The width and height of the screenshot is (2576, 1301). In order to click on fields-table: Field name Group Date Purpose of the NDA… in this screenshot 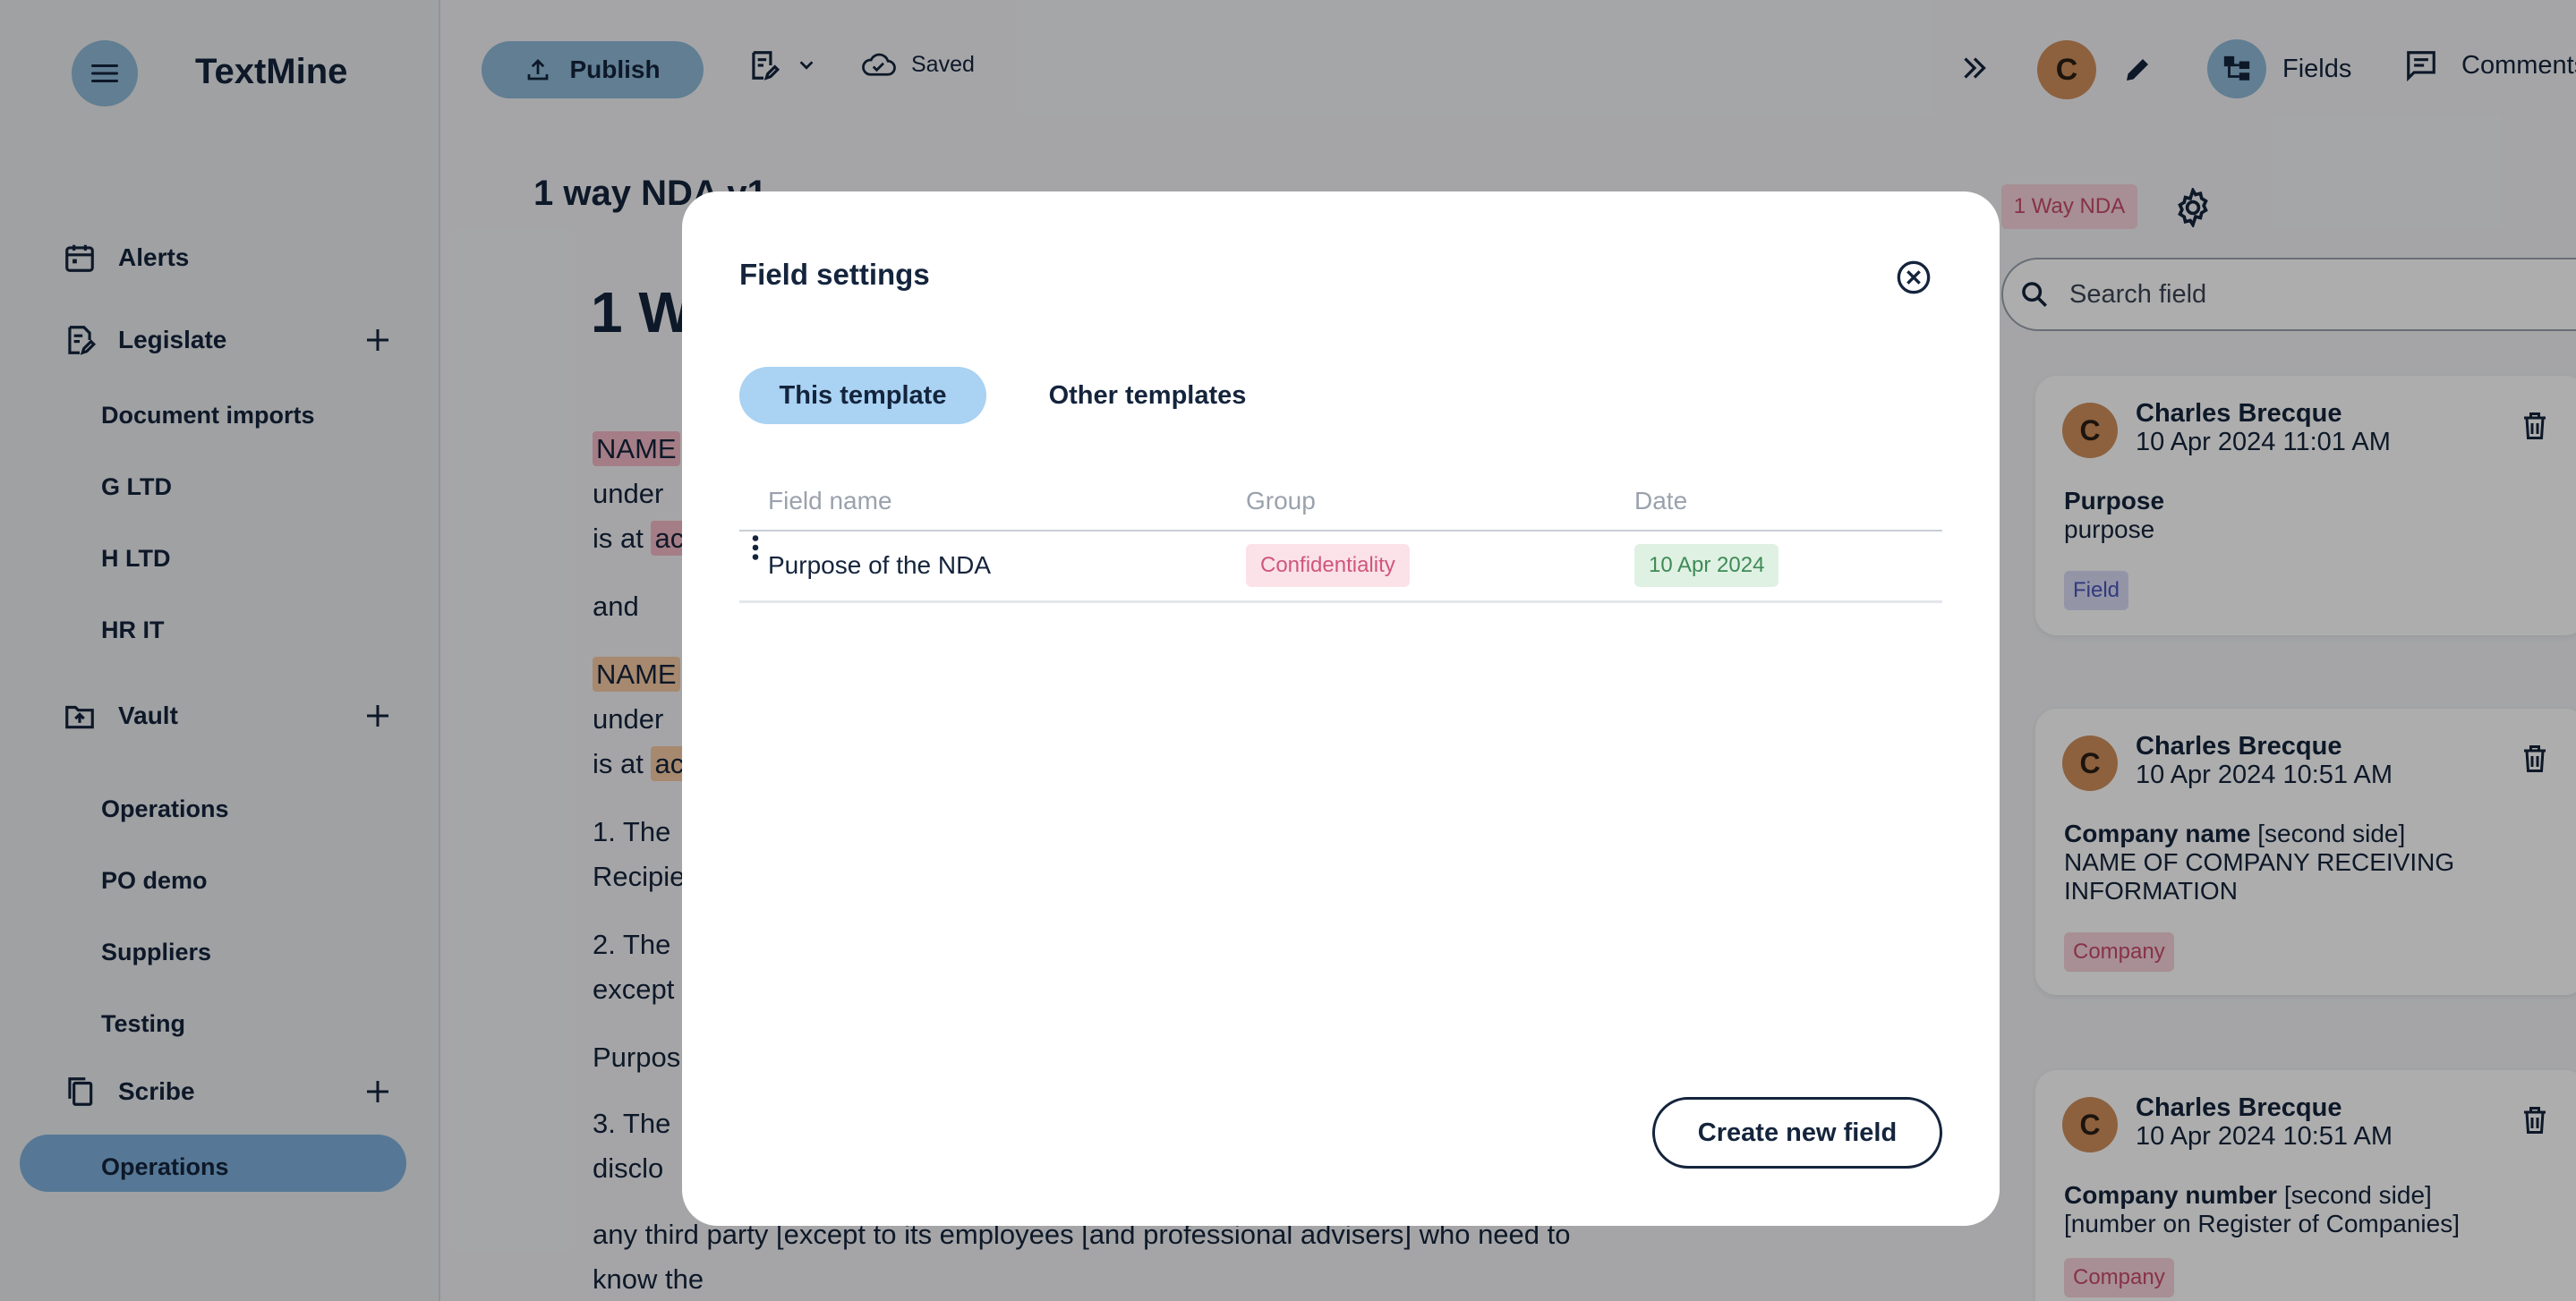, I will do `click(1340, 538)`.